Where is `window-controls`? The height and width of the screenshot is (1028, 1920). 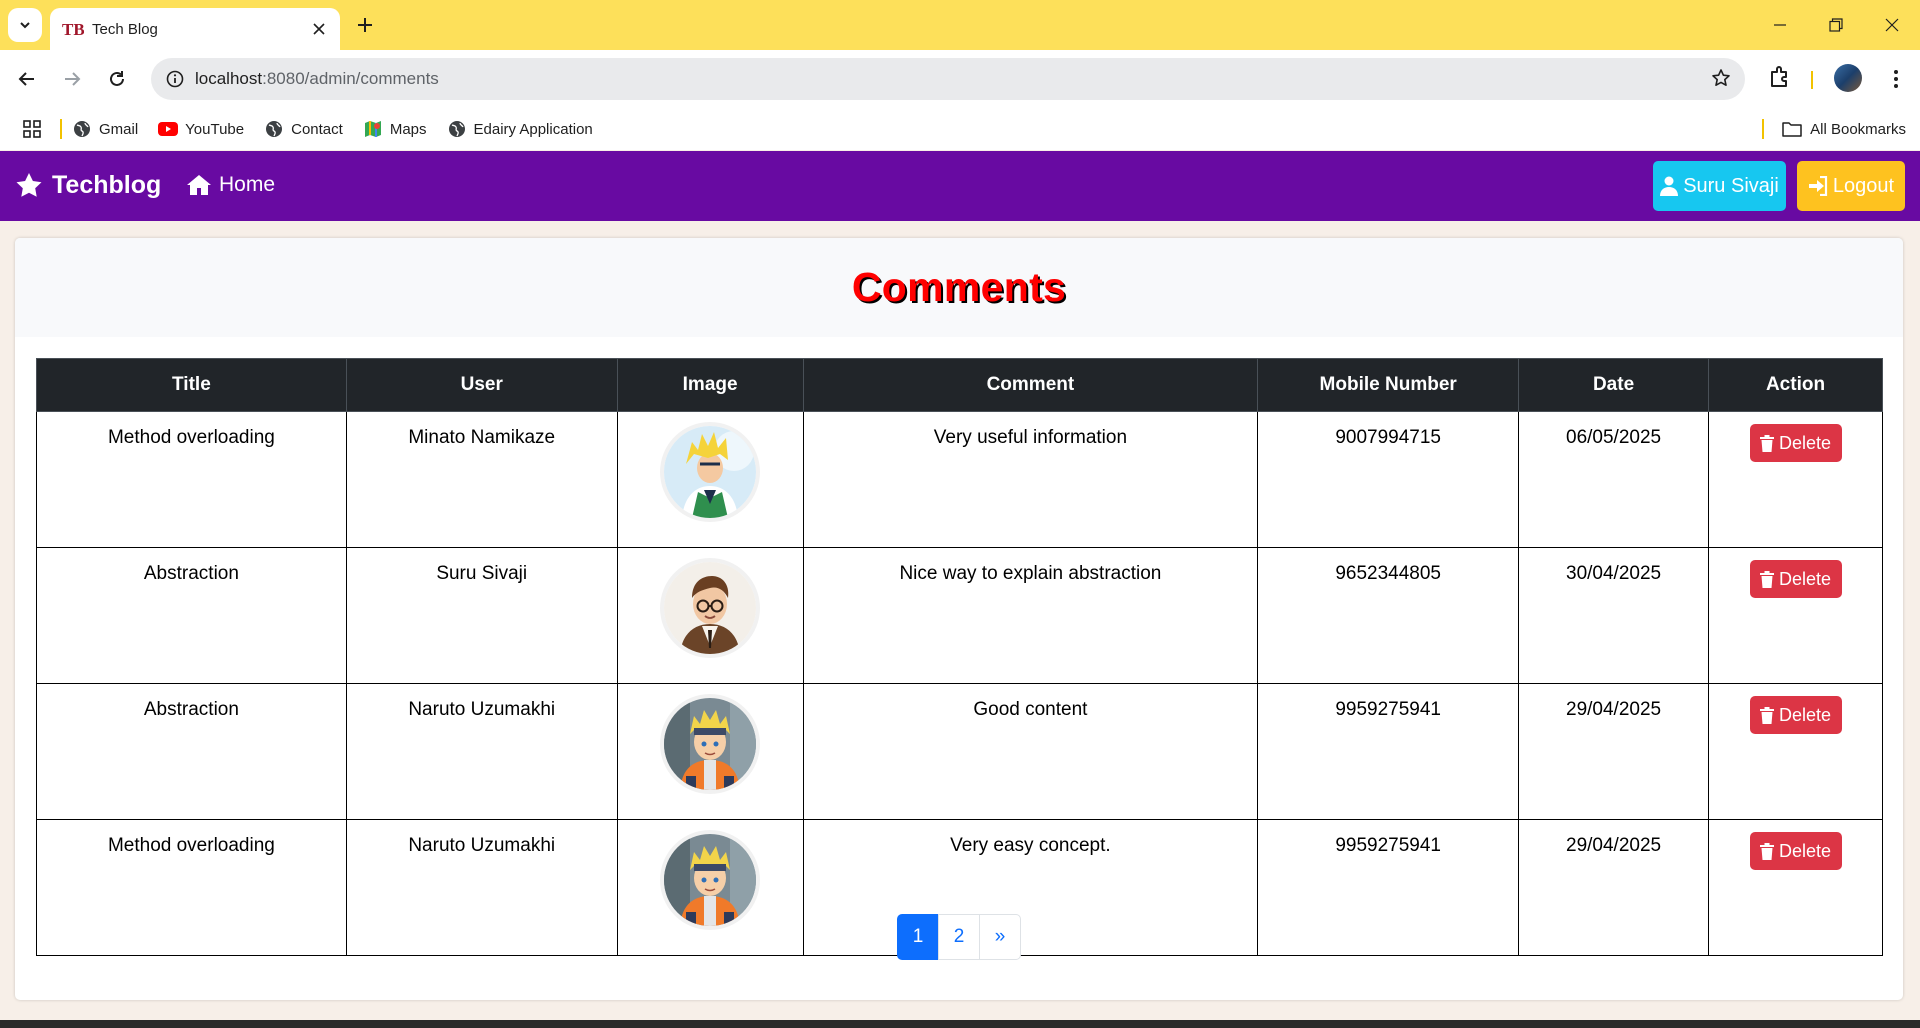 window-controls is located at coordinates (1836, 25).